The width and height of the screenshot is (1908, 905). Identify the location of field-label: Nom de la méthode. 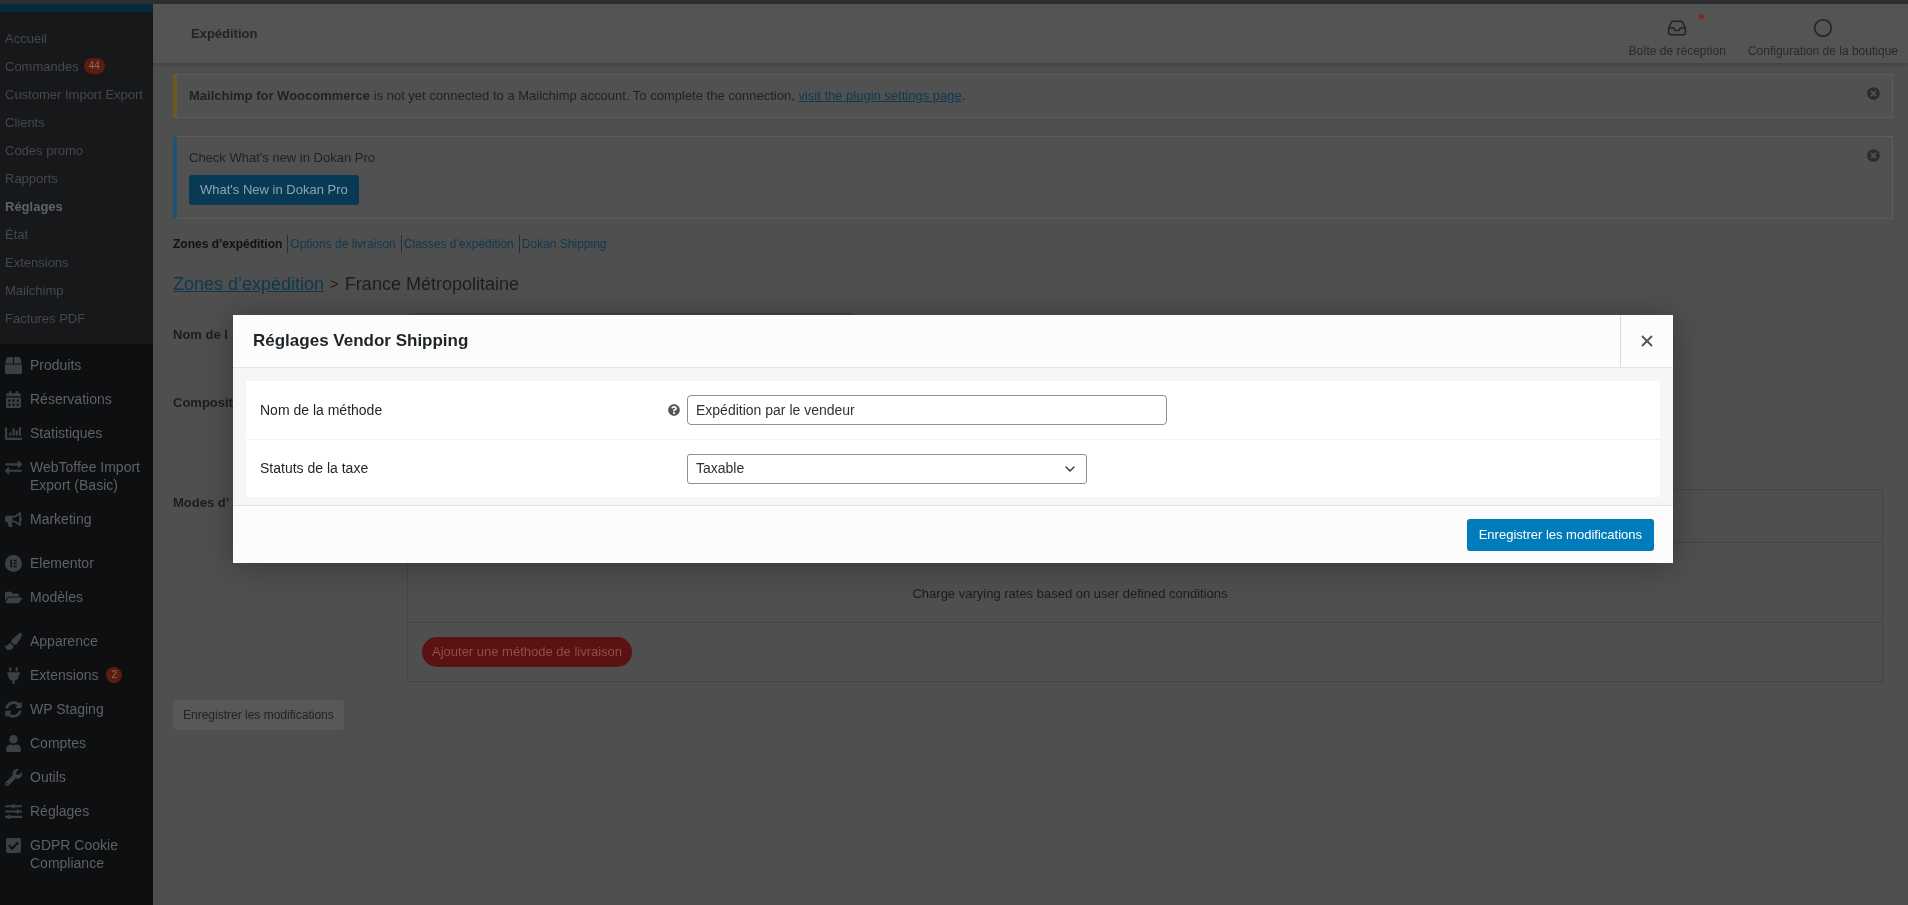
(321, 410).